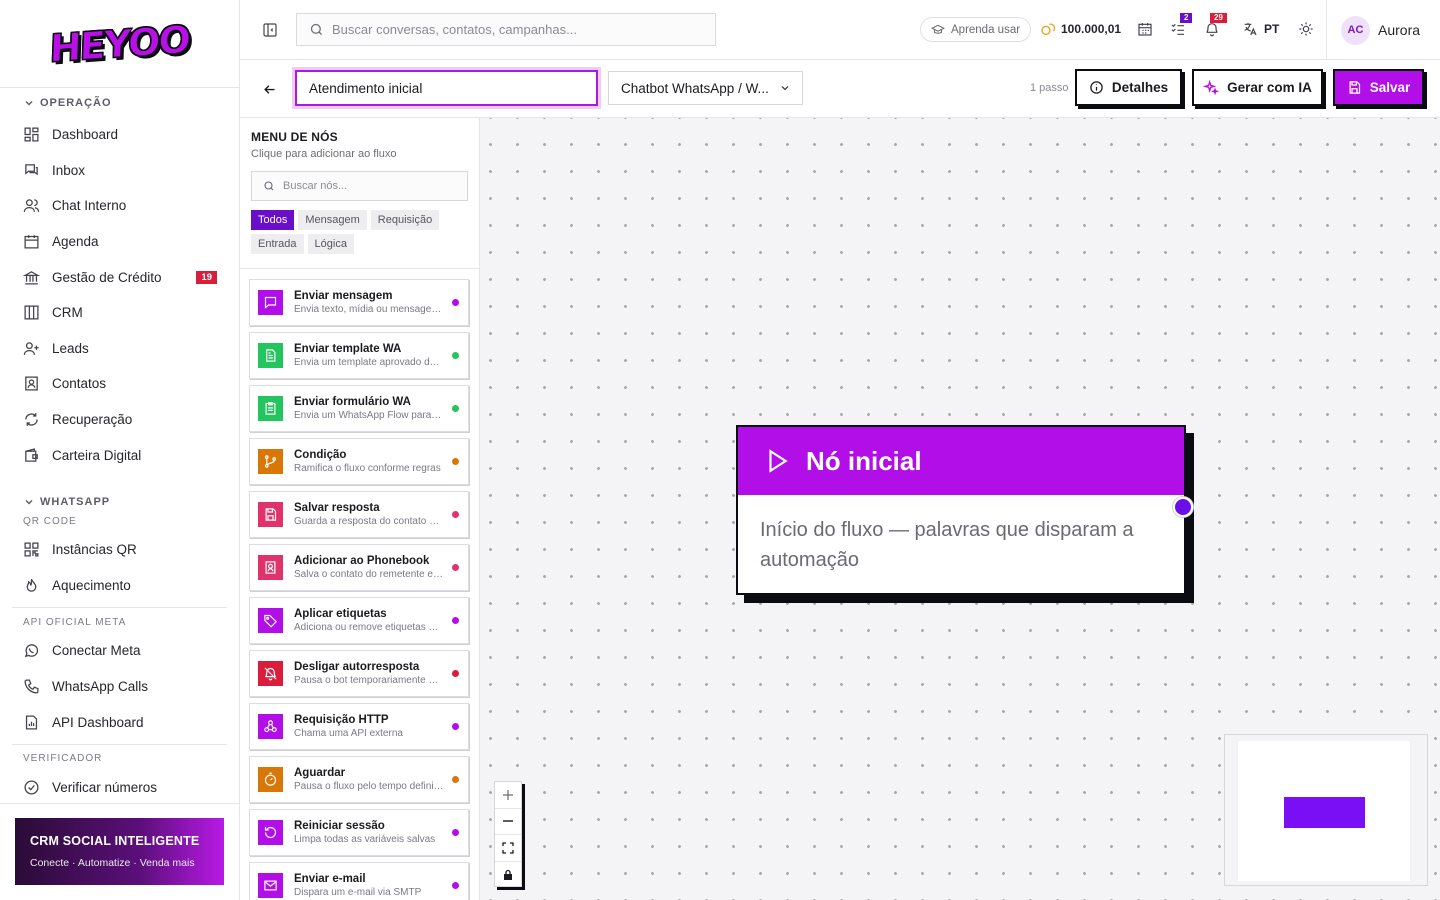 This screenshot has width=1440, height=900. I want to click on sidebar-item-agenda: Agenda, so click(119, 242).